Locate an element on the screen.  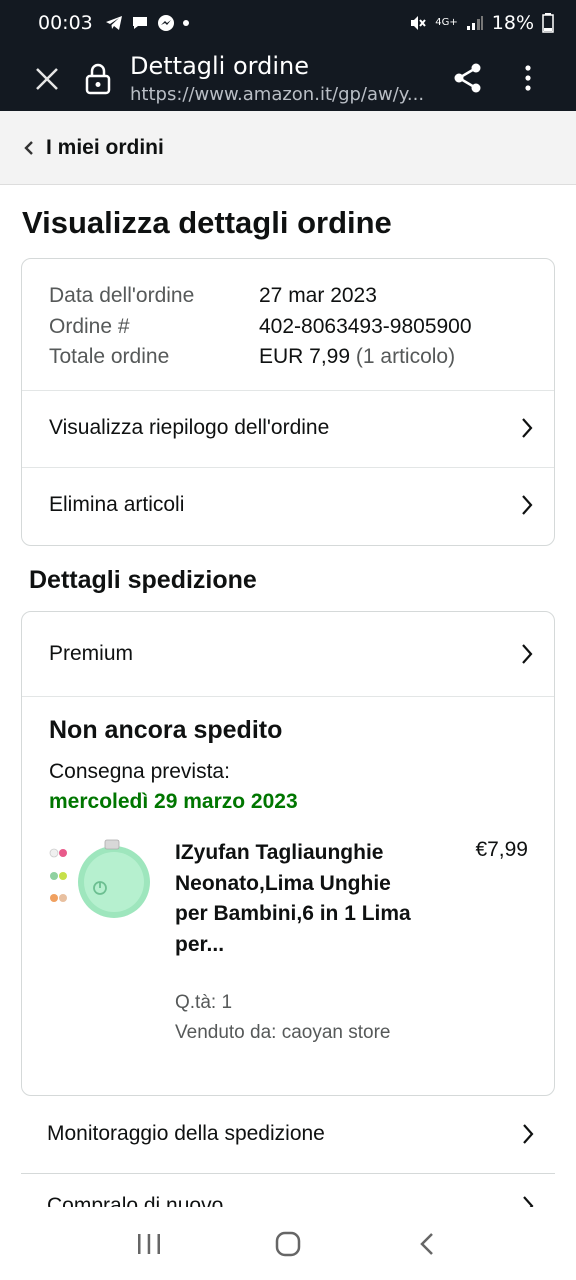
page-title: Visualizza dettagli ordine is located at coordinates (207, 222).